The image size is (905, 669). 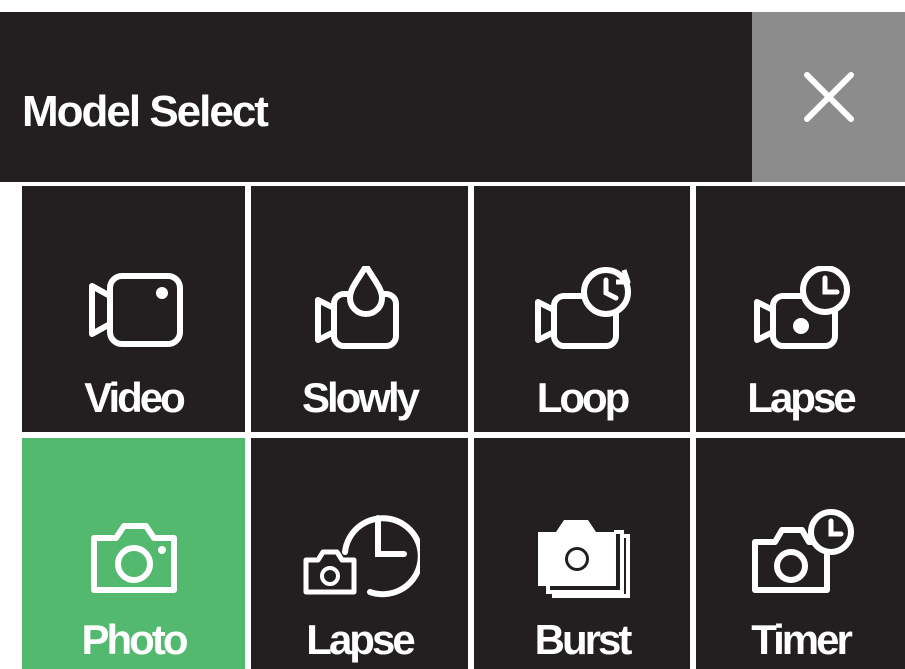 I want to click on page-title: Model Select, so click(x=145, y=111).